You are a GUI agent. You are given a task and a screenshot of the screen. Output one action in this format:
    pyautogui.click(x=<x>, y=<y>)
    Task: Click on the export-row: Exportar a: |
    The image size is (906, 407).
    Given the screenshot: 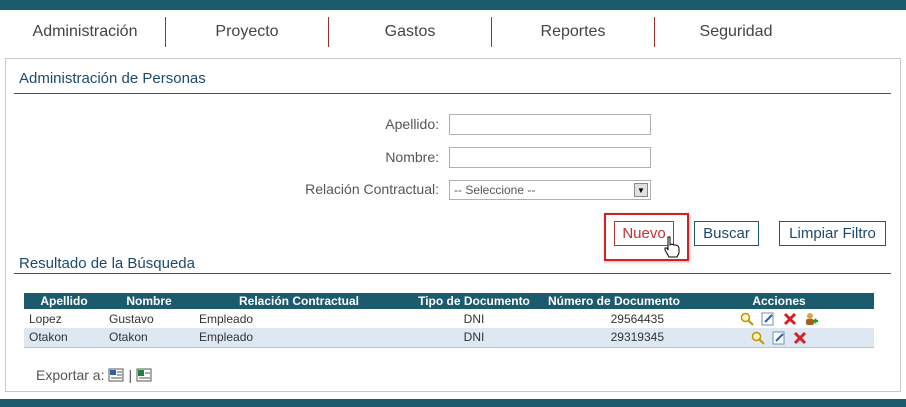 What is the action you would take?
    pyautogui.click(x=94, y=375)
    